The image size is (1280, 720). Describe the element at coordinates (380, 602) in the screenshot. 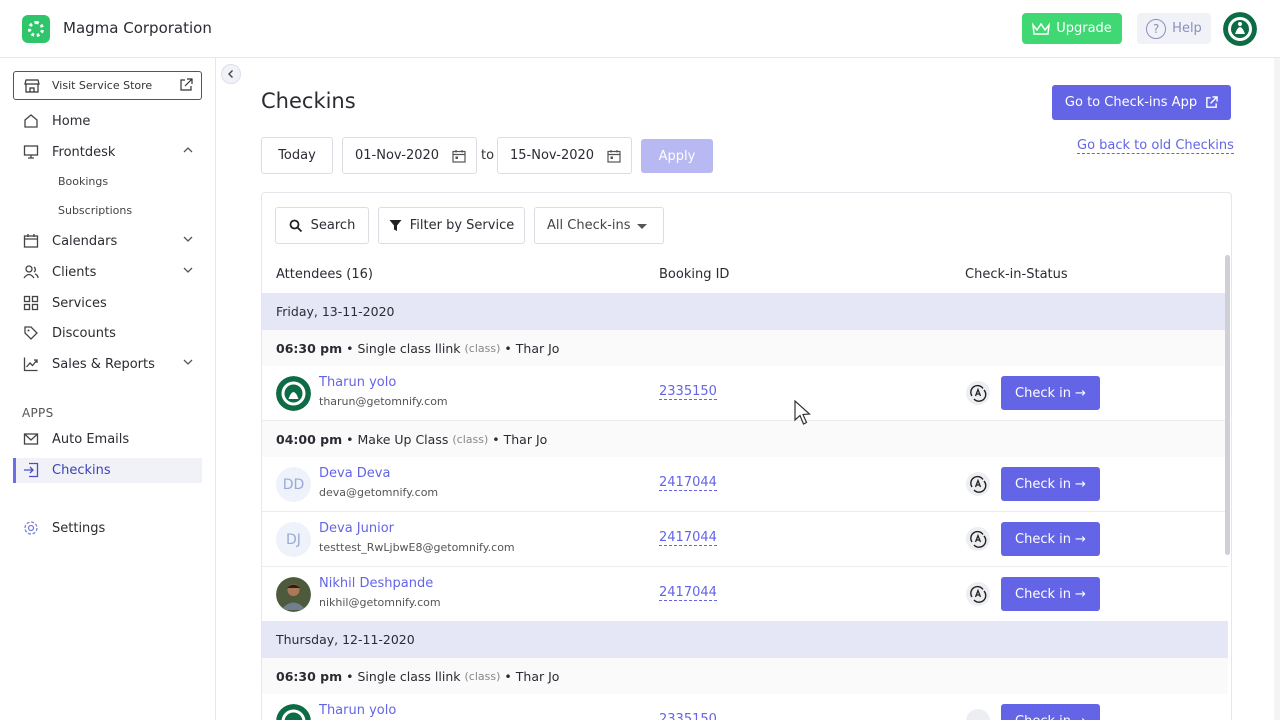

I see `attendee-email: nikhil@getomnify.com` at that location.